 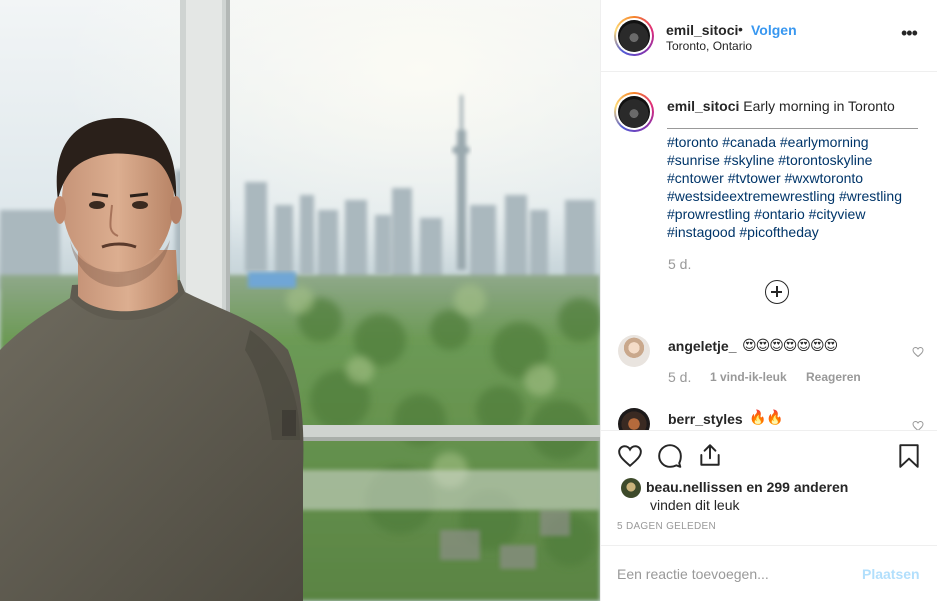 I want to click on hashtag-line: #sunrise #skyline #torontoskyline, so click(x=798, y=160).